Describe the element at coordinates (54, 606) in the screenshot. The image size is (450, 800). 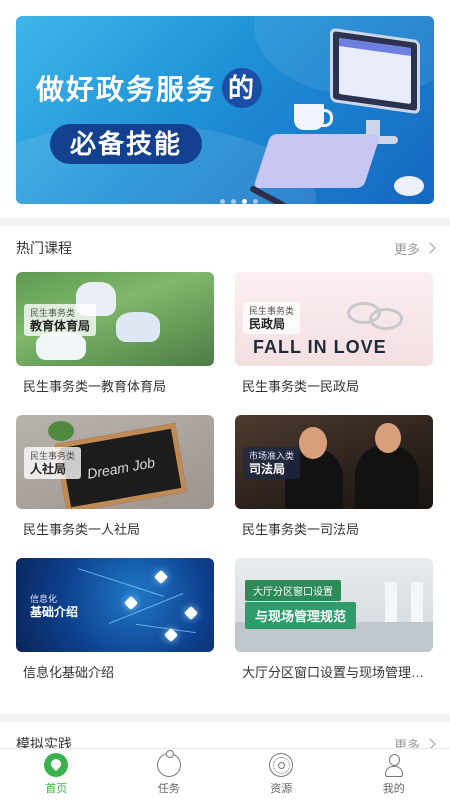
I see `course-tag: 信息化 基础介绍` at that location.